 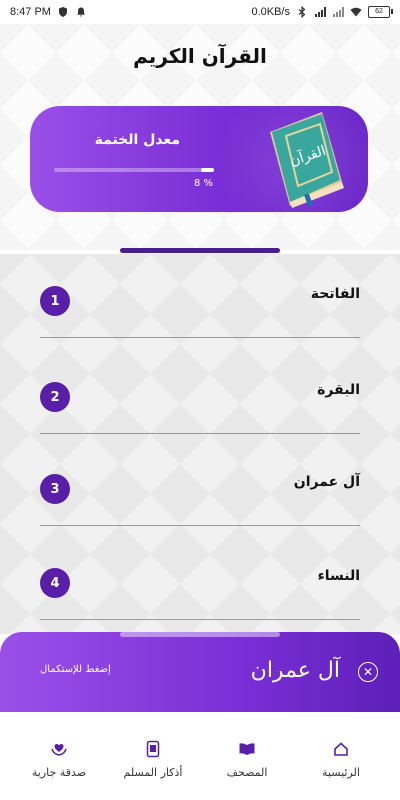 What do you see at coordinates (247, 772) in the screenshot?
I see `nav-label: المصحف` at bounding box center [247, 772].